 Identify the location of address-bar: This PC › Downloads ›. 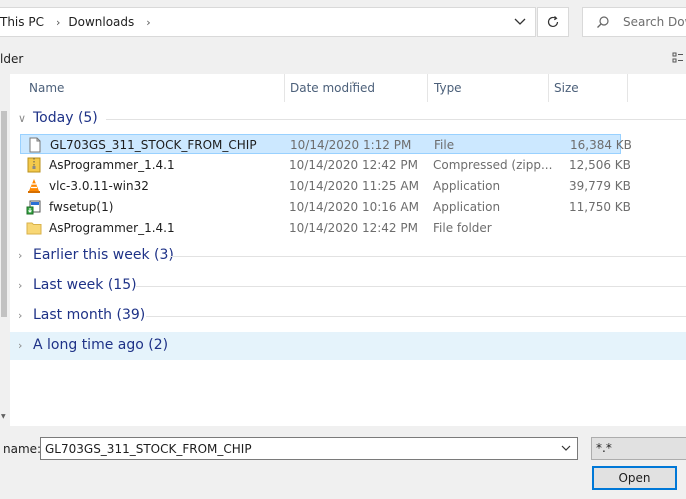
(268, 22).